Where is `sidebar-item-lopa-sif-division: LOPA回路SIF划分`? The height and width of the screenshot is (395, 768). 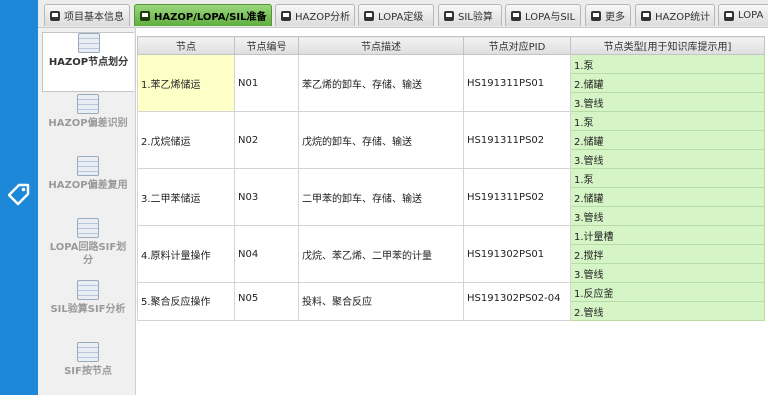
sidebar-item-lopa-sif-division: LOPA回路SIF划分 is located at coordinates (88, 248).